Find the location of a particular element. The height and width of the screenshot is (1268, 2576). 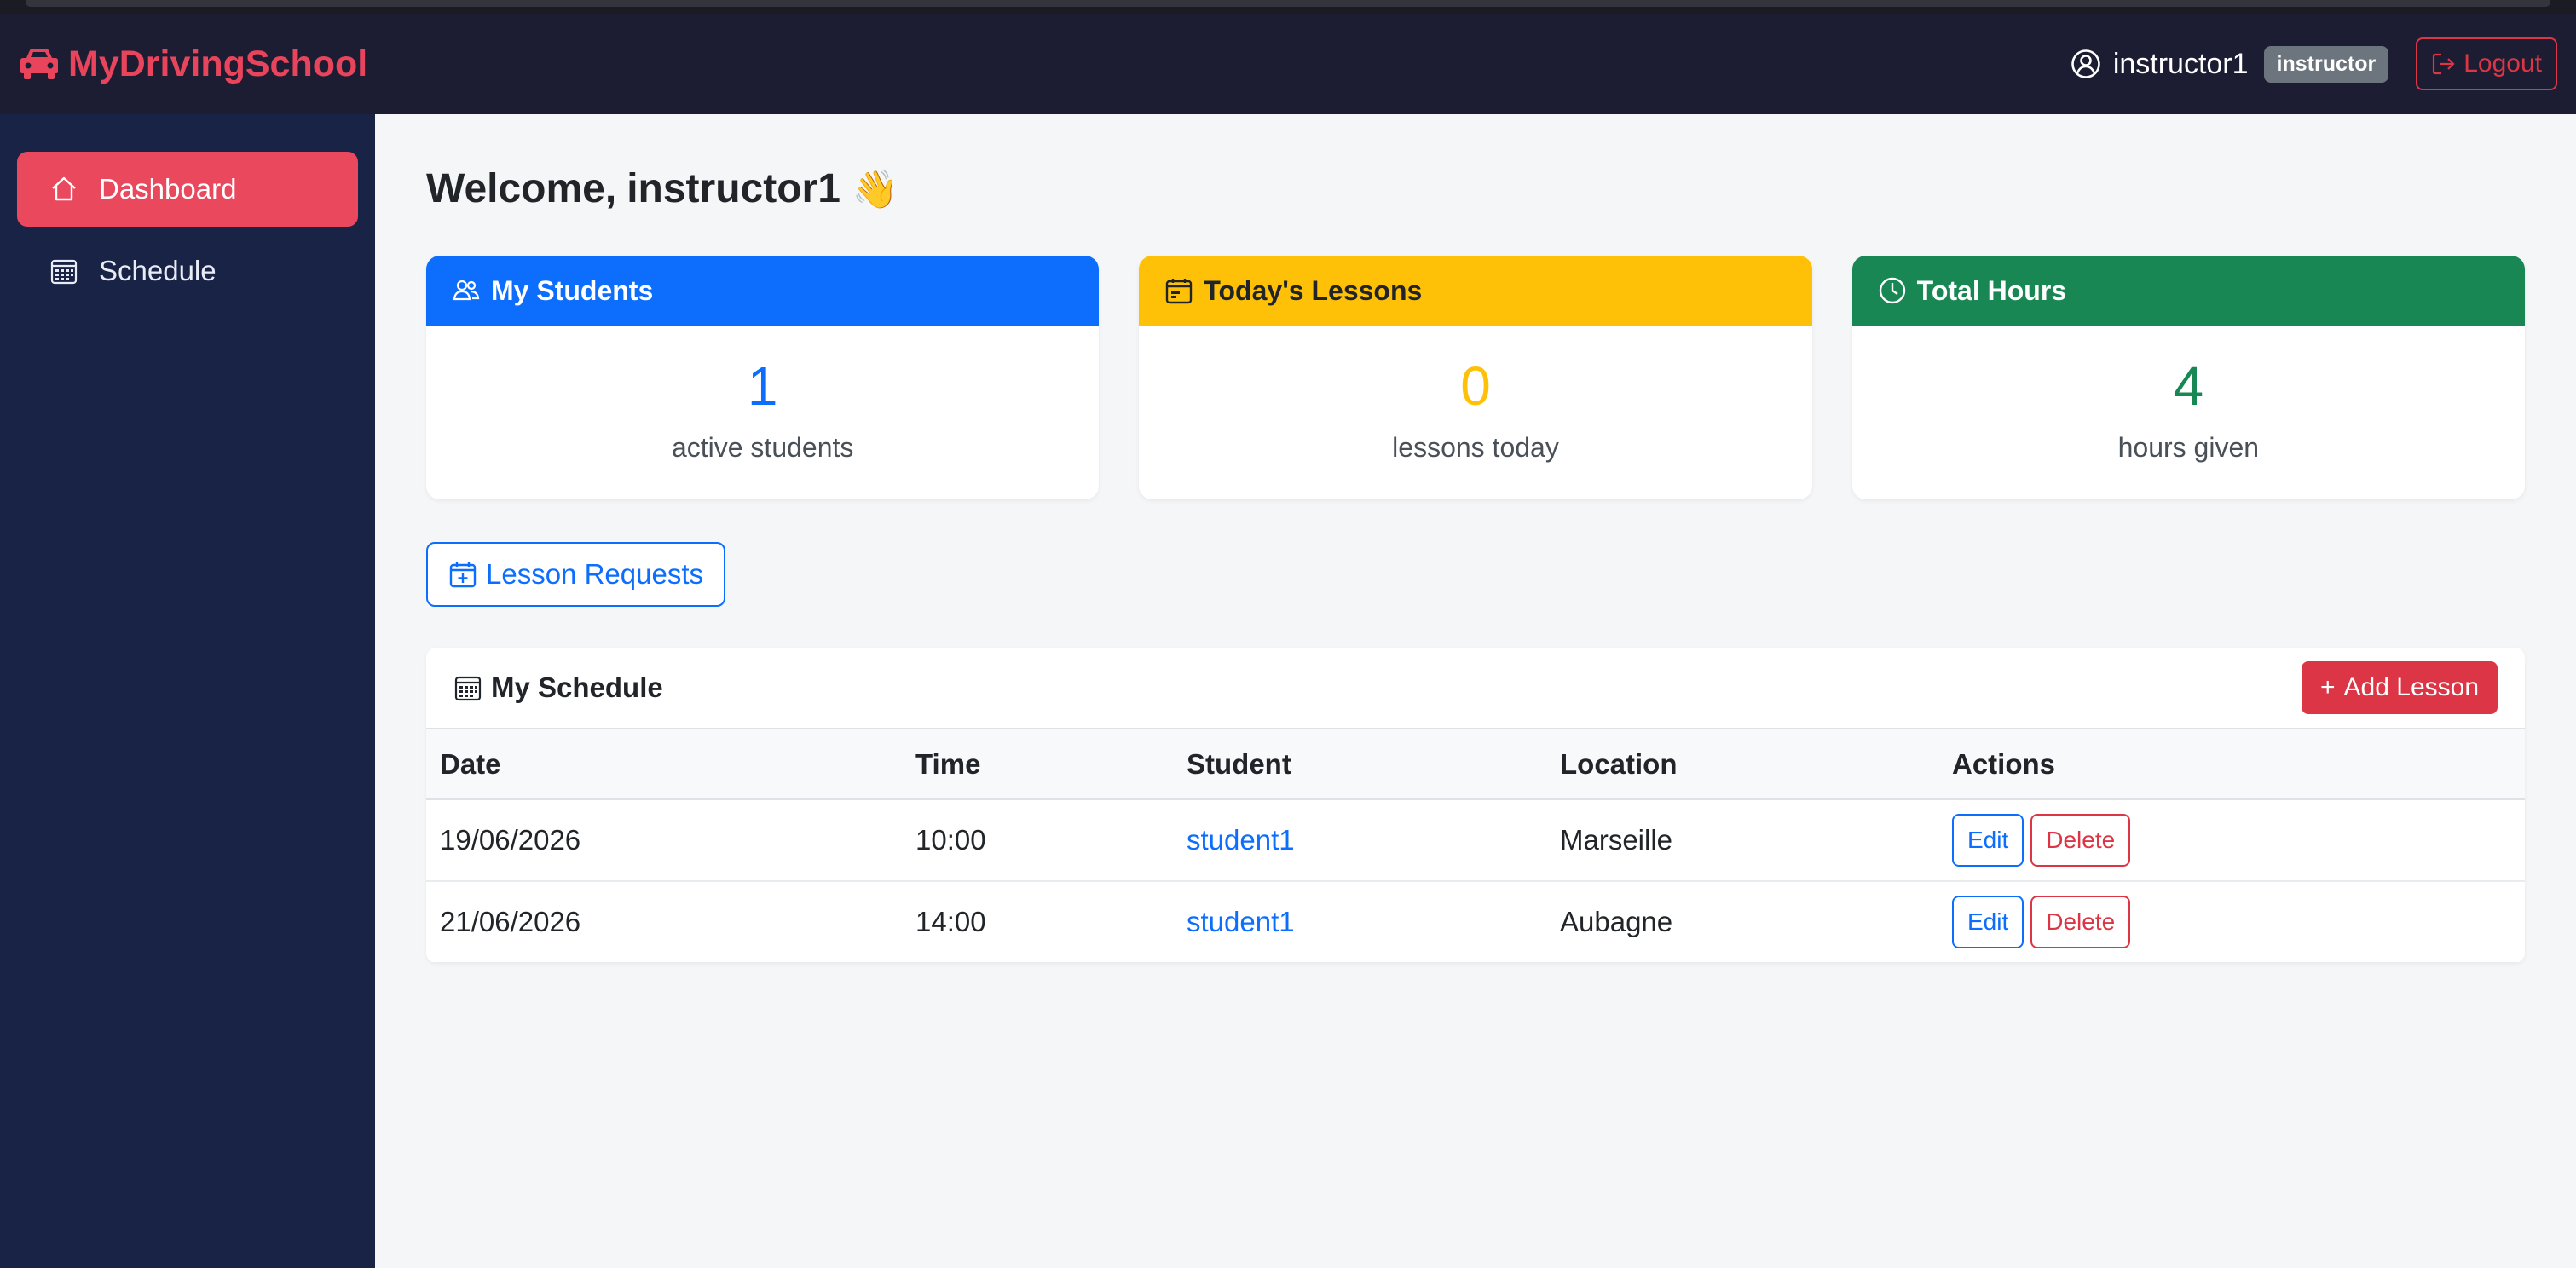

user-circle-icon is located at coordinates (2085, 64).